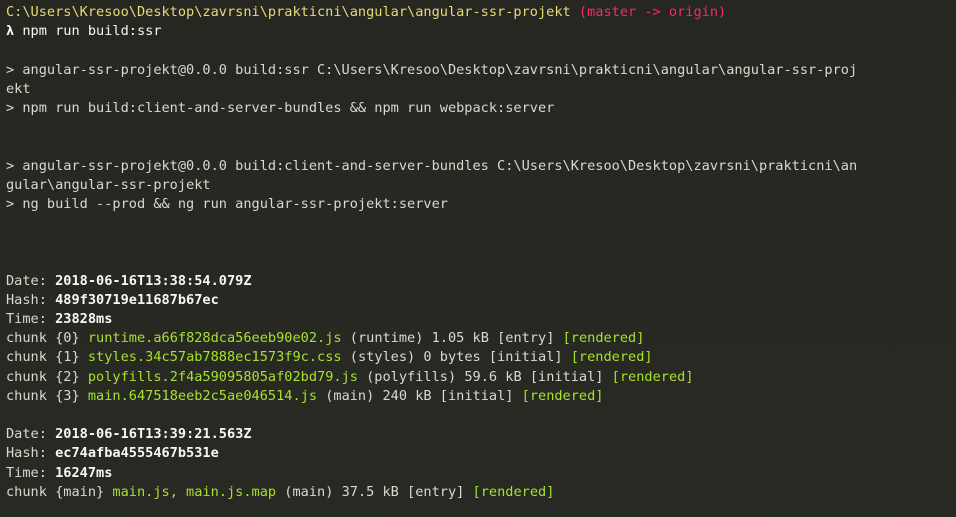  Describe the element at coordinates (153, 280) in the screenshot. I see `build-date: 2018-06-16T13:38:54.079Z` at that location.